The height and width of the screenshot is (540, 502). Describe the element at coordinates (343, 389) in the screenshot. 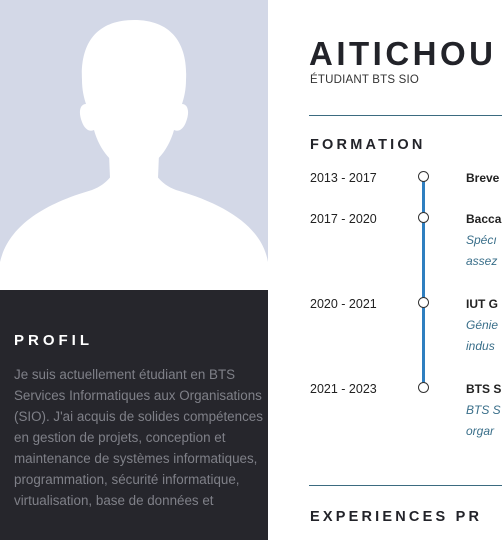

I see `formation-date-4: 2021 - 2023` at that location.